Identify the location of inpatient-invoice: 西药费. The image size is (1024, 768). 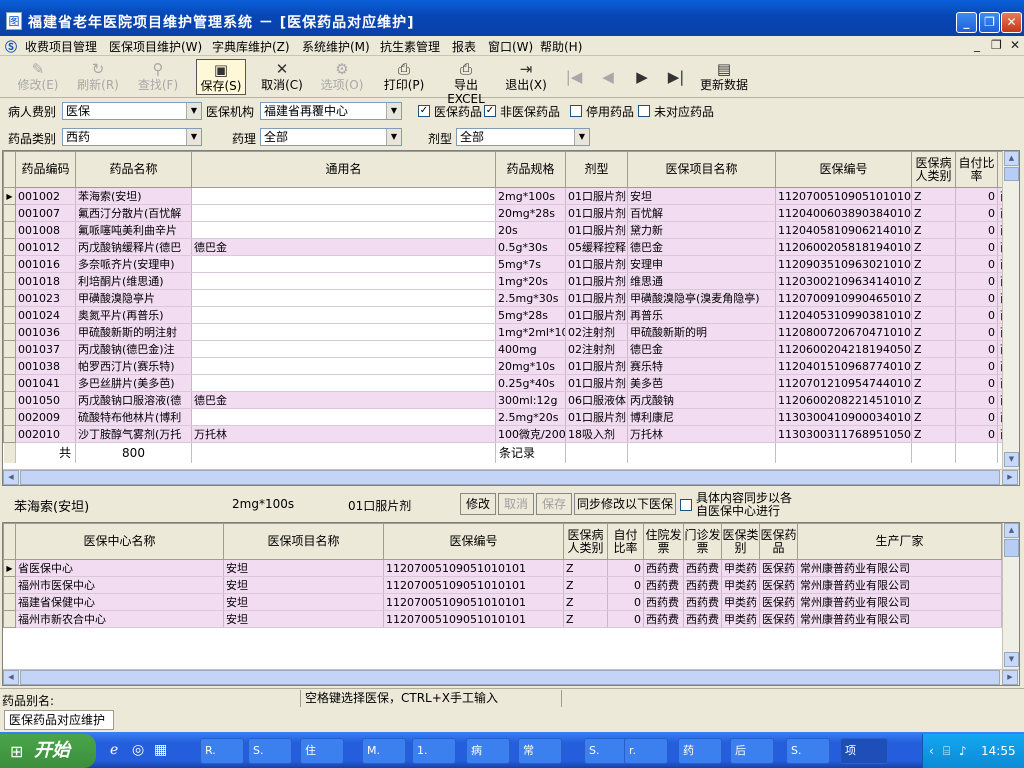
(663, 585).